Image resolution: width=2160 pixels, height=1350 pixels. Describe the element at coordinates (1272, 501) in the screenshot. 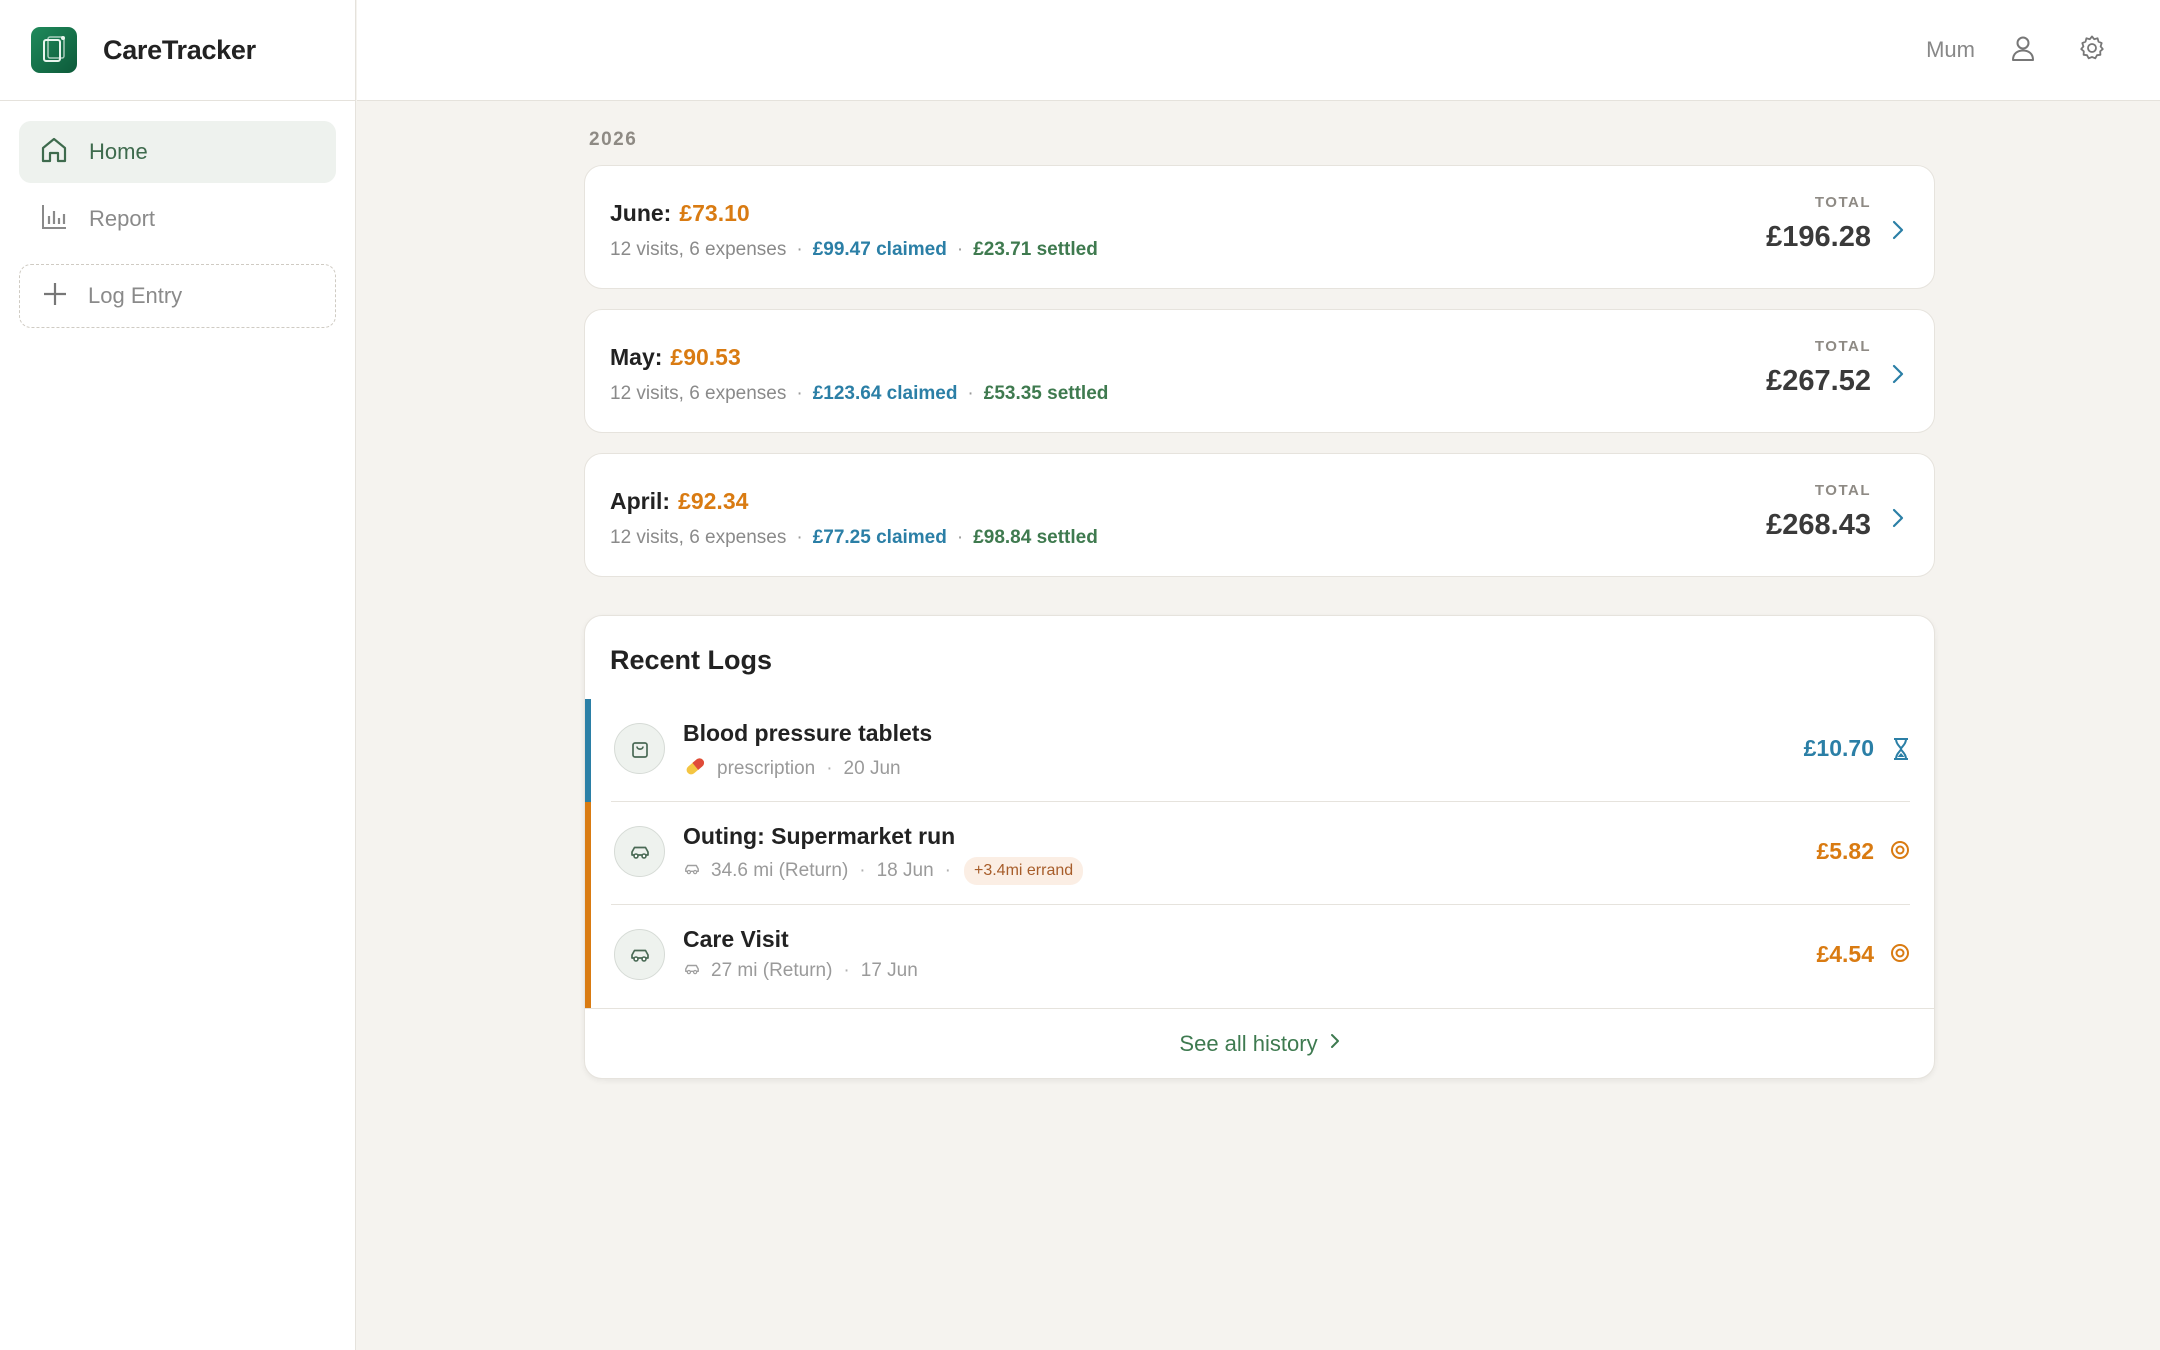

I see `month-title: April: £92.34` at that location.